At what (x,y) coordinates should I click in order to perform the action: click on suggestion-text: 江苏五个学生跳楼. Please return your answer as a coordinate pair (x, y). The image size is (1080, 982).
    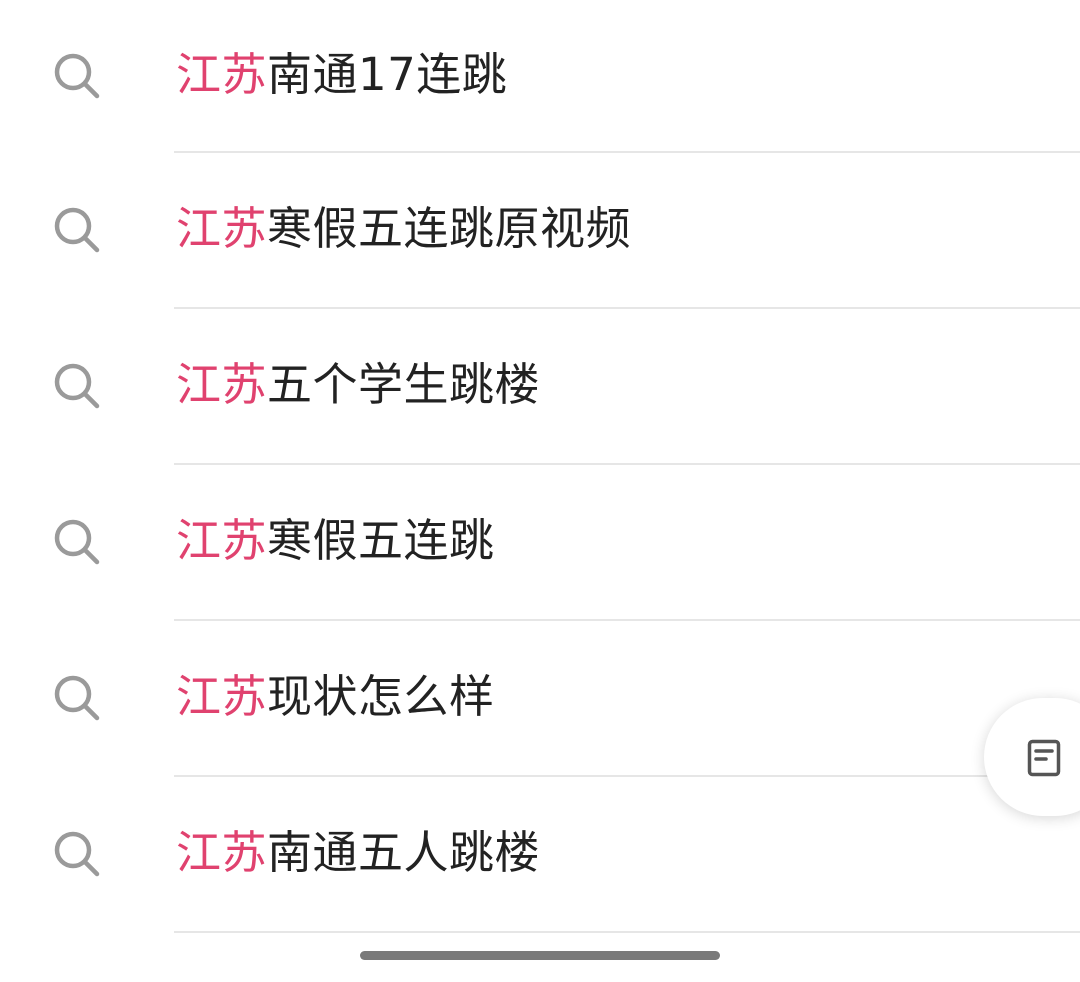
    Looking at the image, I should click on (358, 384).